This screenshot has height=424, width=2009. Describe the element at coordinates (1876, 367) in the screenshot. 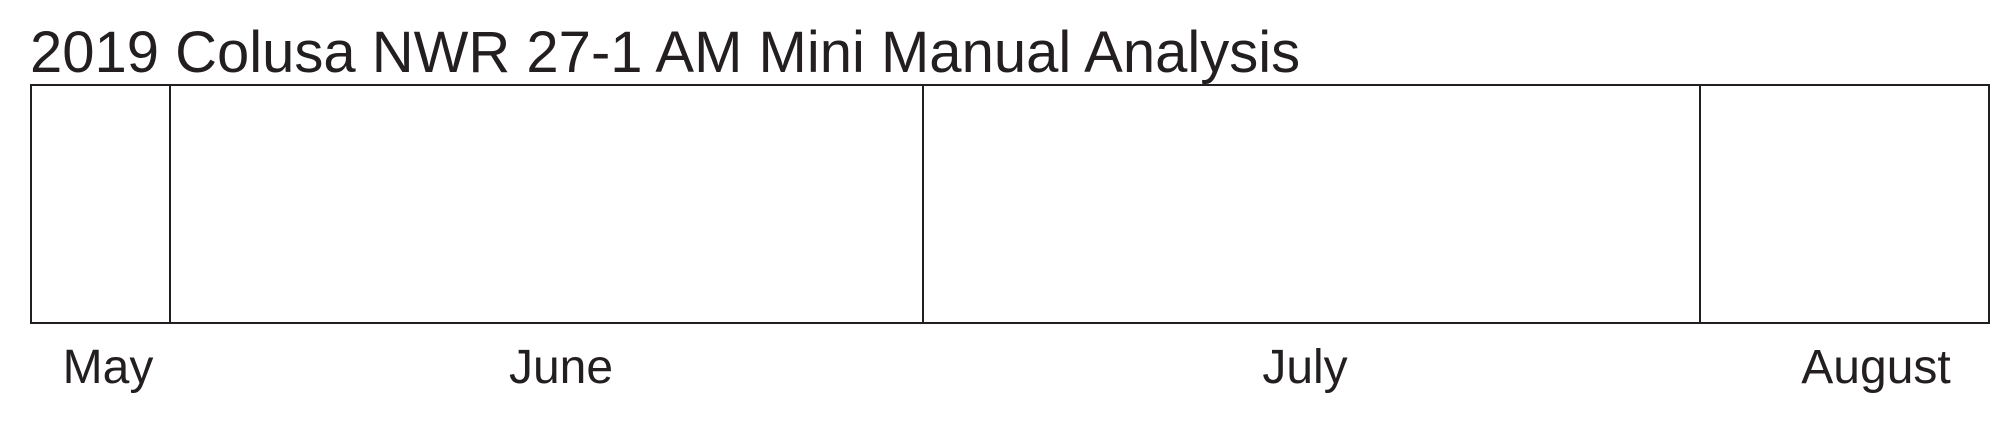

I see `month-label-august: August` at that location.